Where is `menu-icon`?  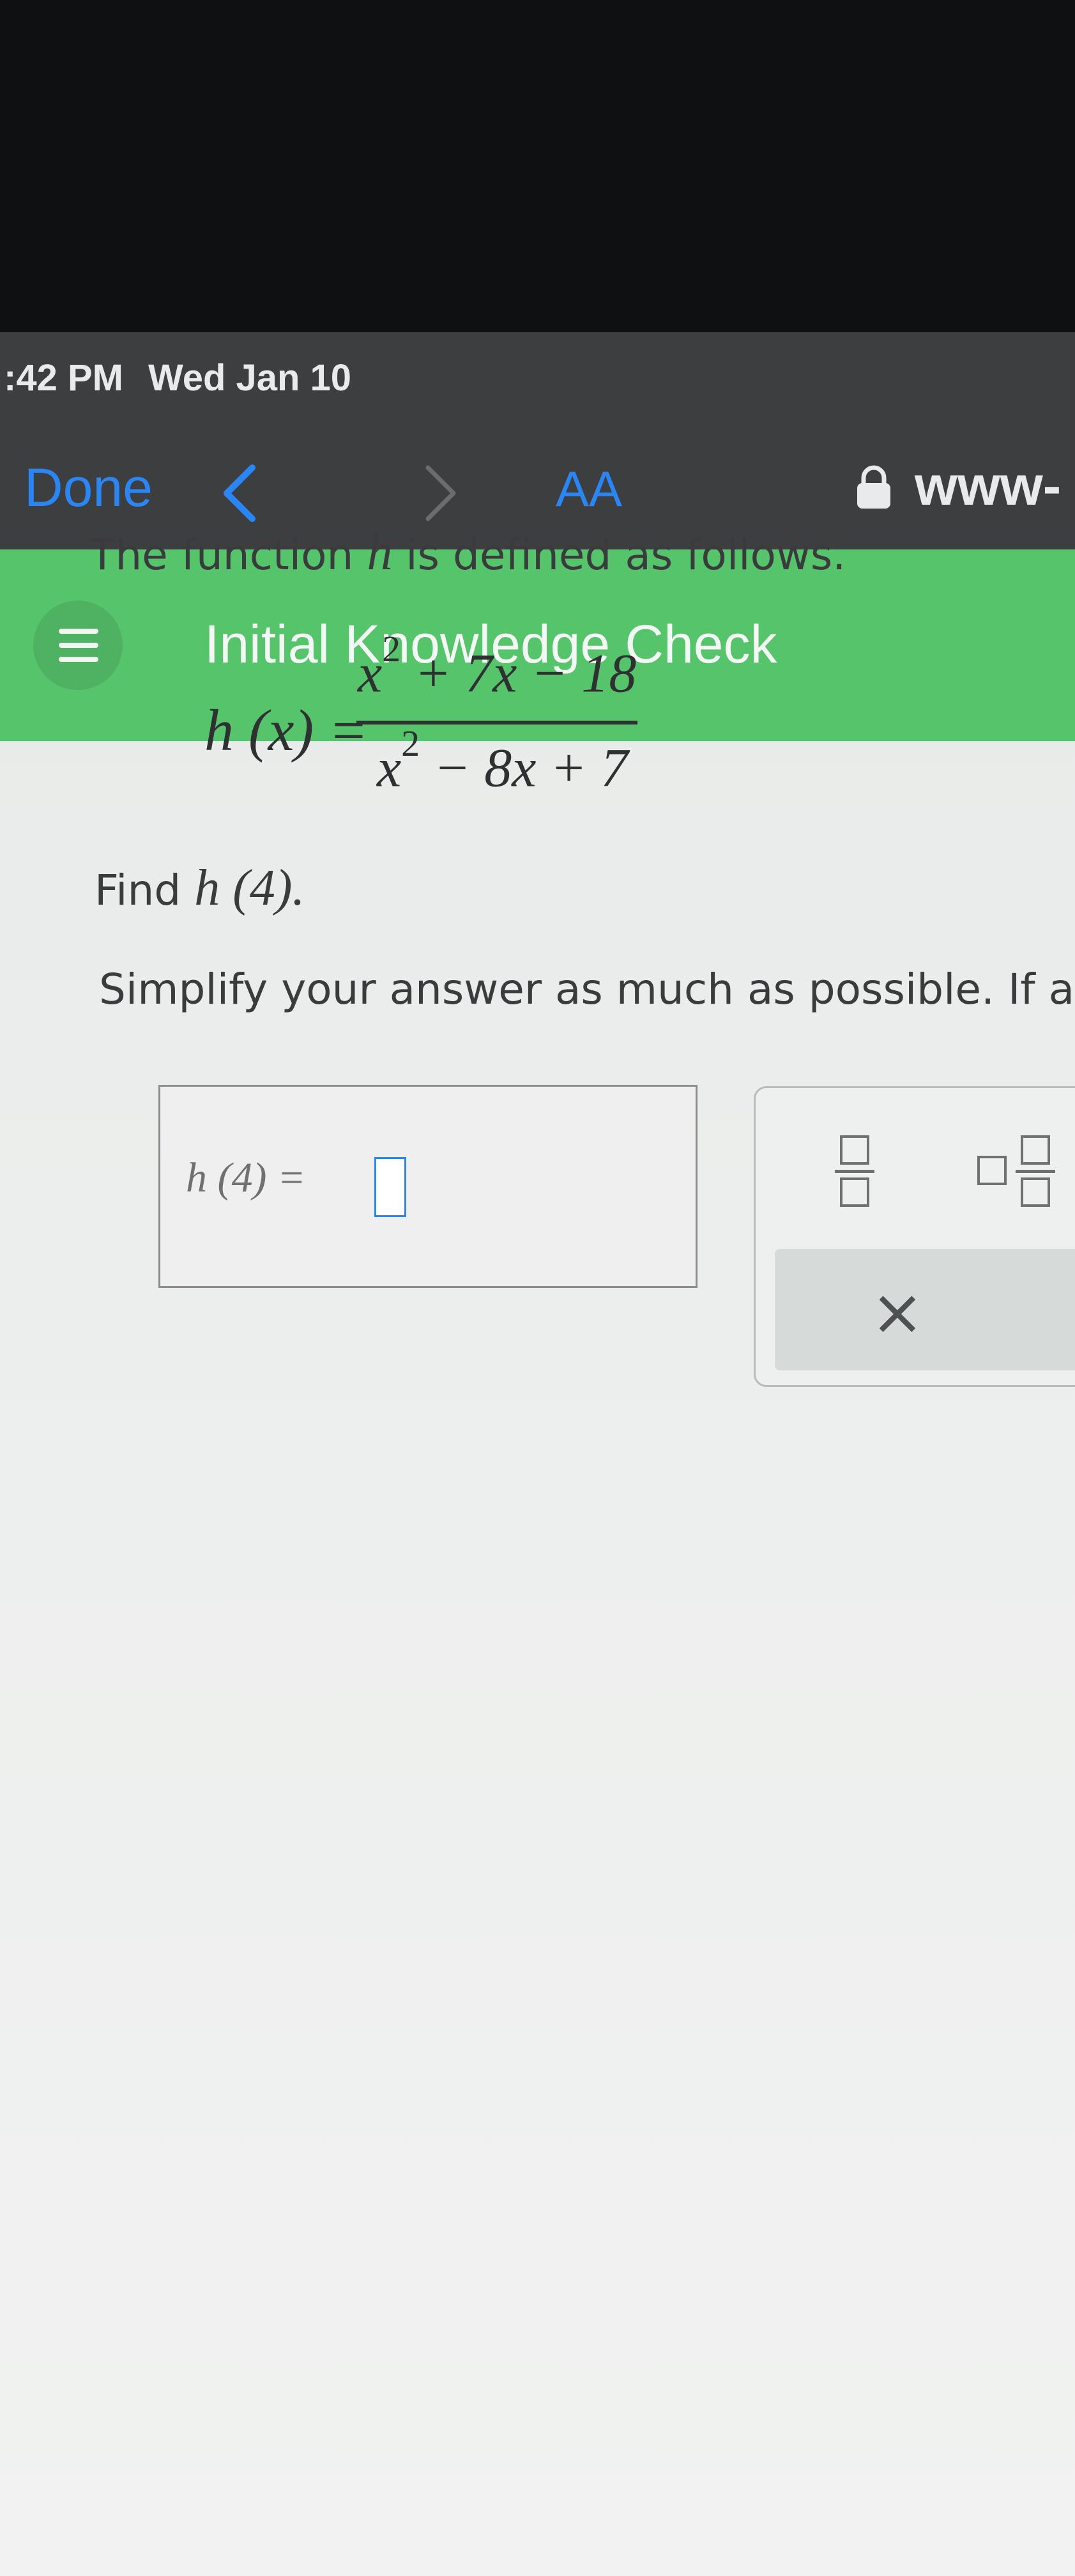 menu-icon is located at coordinates (78, 645).